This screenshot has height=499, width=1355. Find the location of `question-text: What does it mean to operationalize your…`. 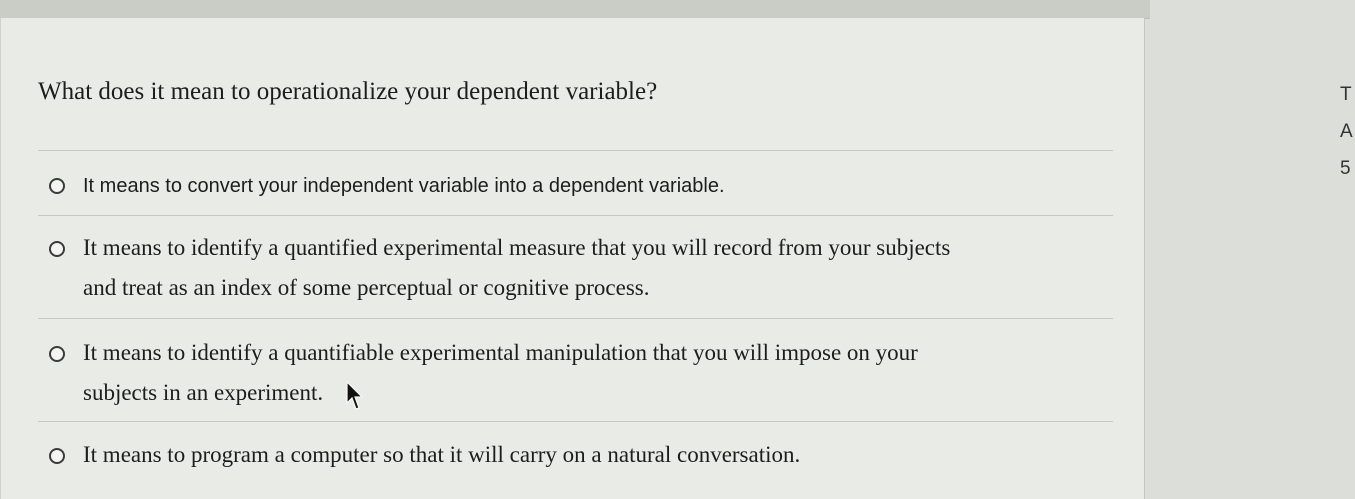

question-text: What does it mean to operationalize your… is located at coordinates (348, 91).